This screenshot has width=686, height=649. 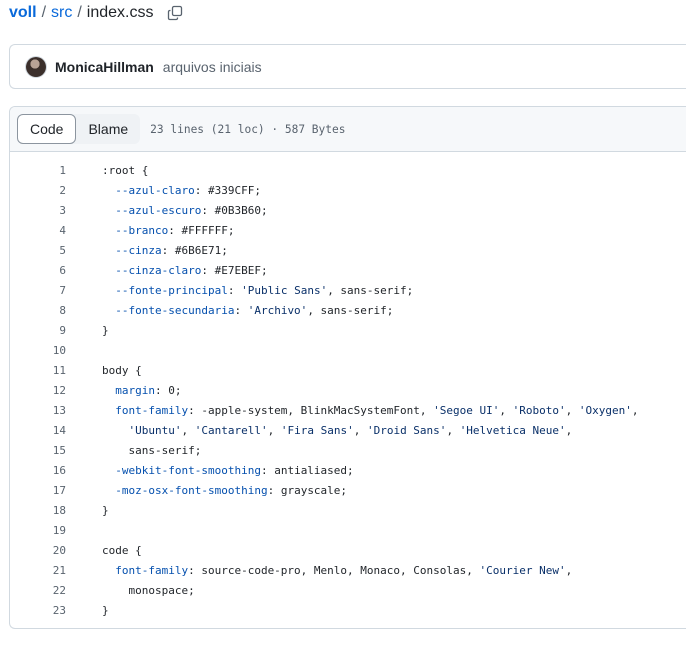 I want to click on copy-path-button, so click(x=175, y=13).